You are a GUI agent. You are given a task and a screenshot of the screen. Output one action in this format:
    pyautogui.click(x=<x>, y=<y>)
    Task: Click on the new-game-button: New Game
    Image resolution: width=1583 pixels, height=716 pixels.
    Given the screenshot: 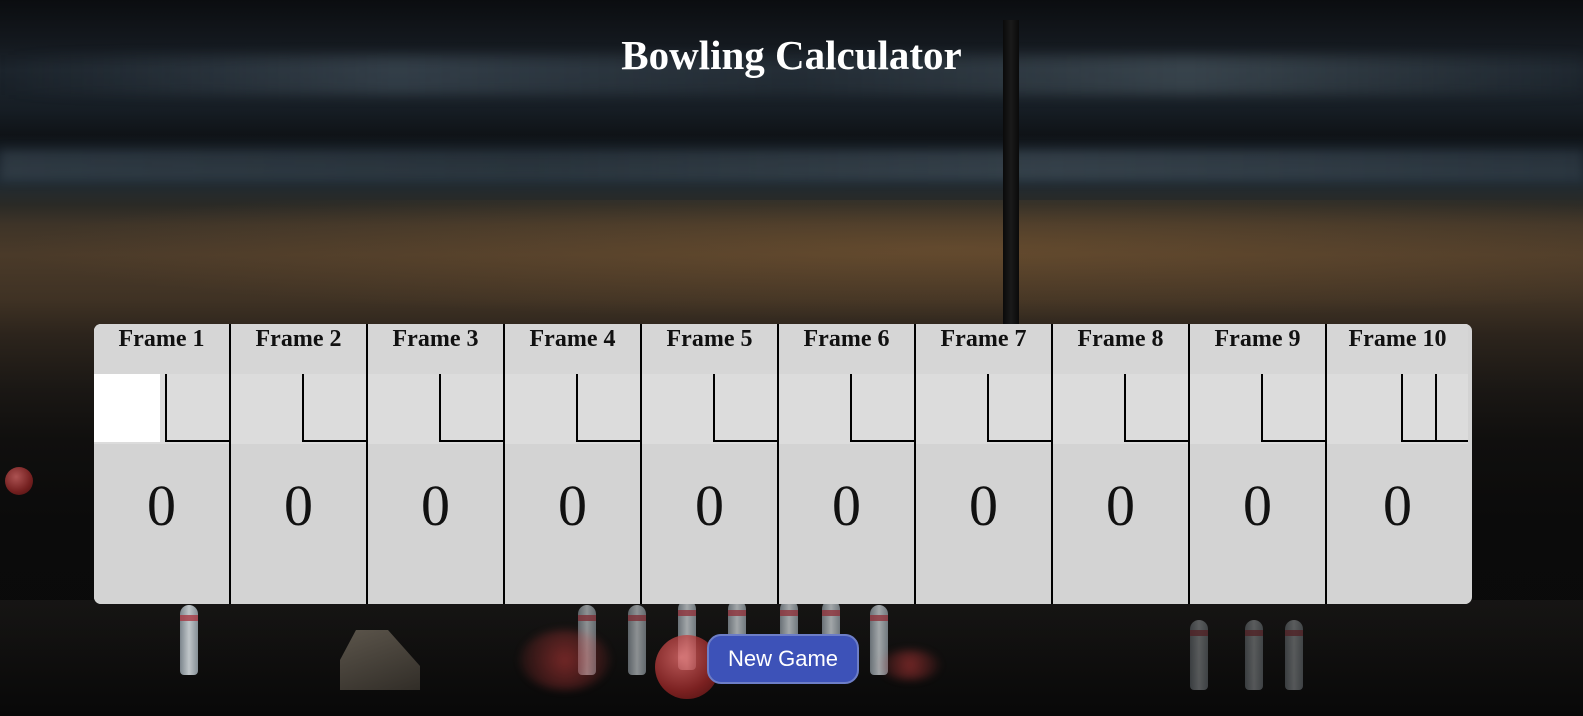 What is the action you would take?
    pyautogui.click(x=783, y=659)
    